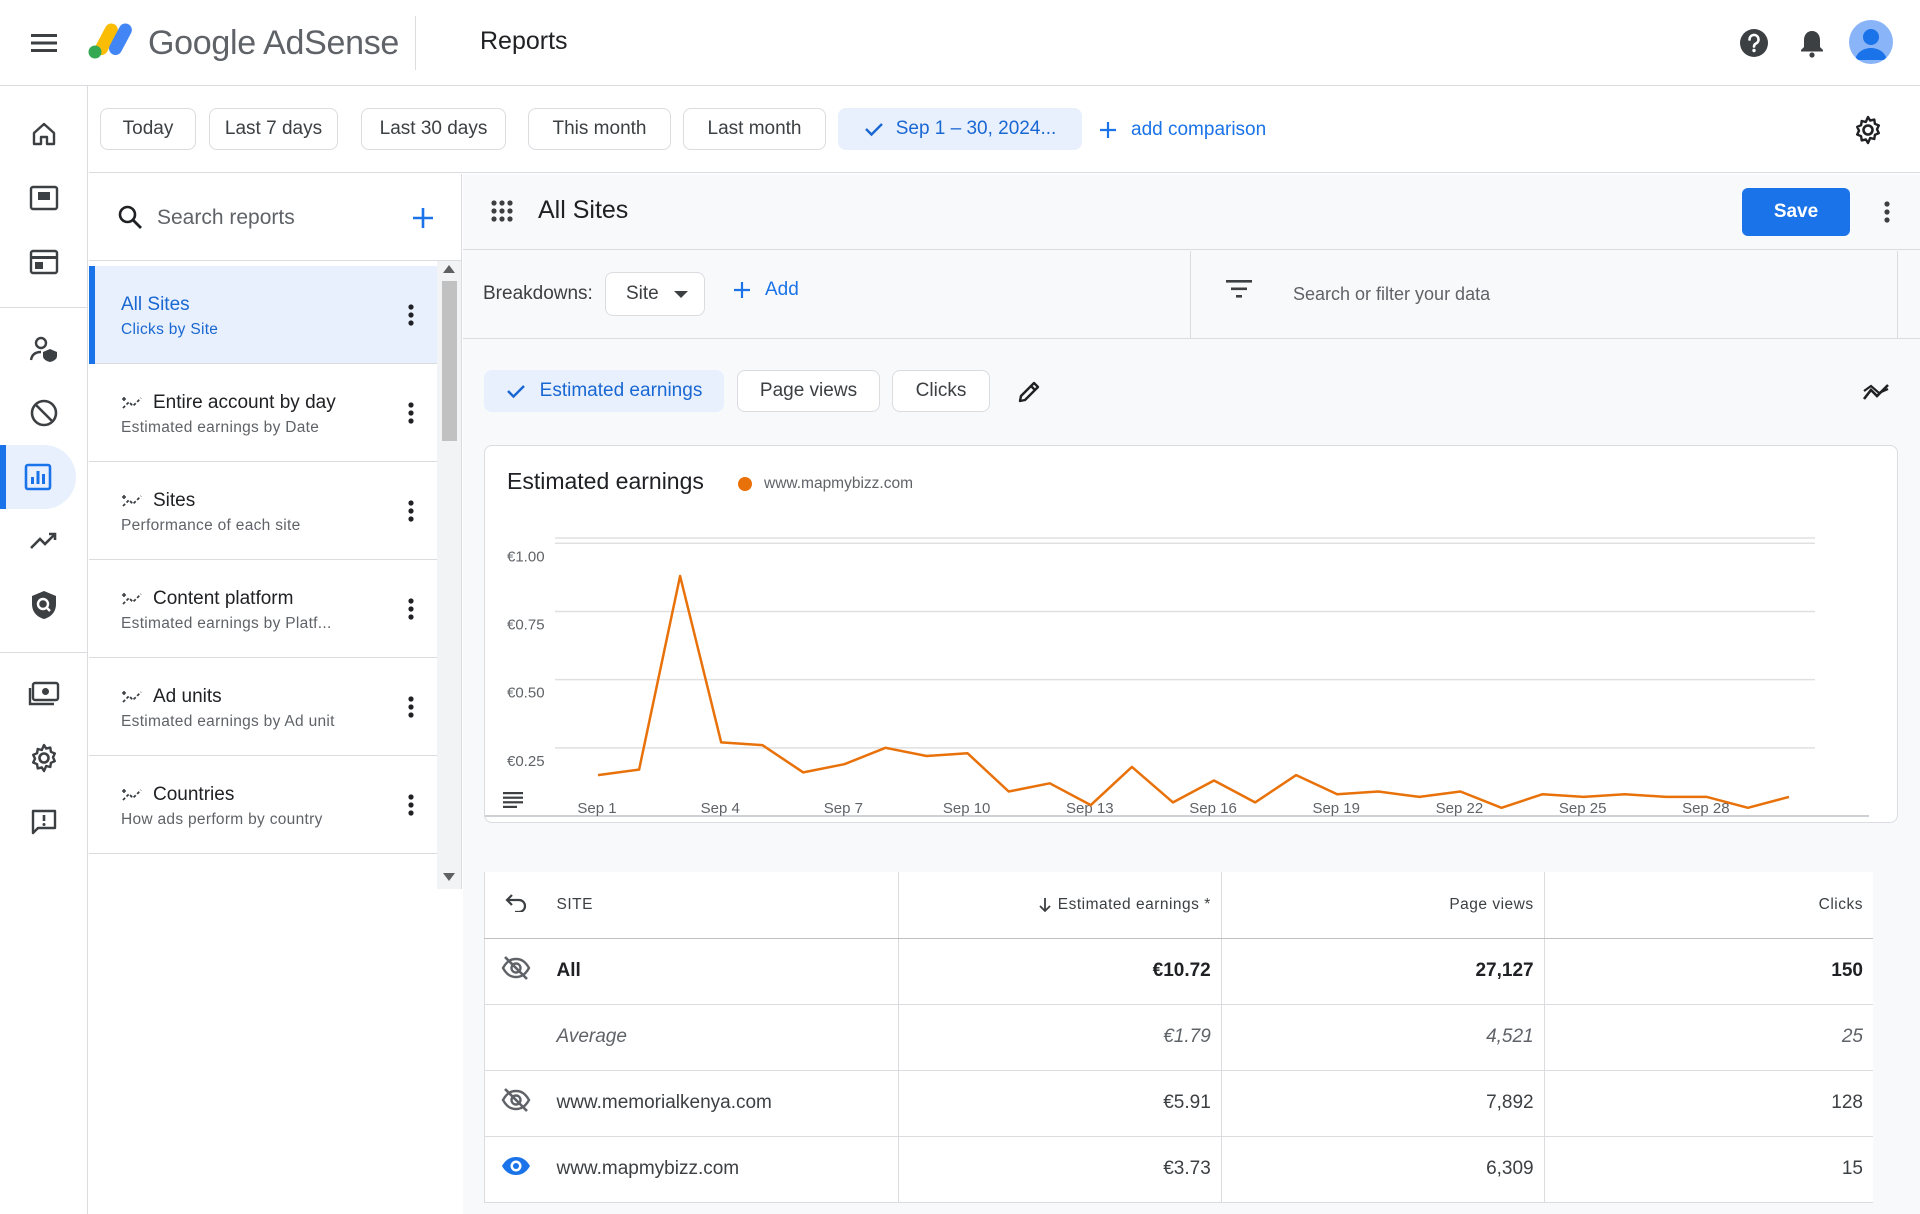  What do you see at coordinates (754, 129) in the screenshot?
I see `date-preset-last-month: Last month` at bounding box center [754, 129].